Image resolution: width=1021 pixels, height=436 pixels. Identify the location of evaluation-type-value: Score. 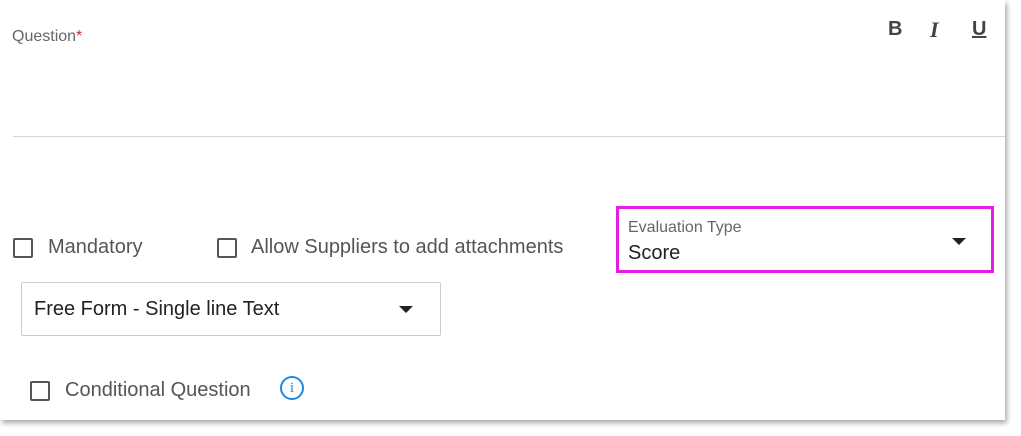
(654, 253).